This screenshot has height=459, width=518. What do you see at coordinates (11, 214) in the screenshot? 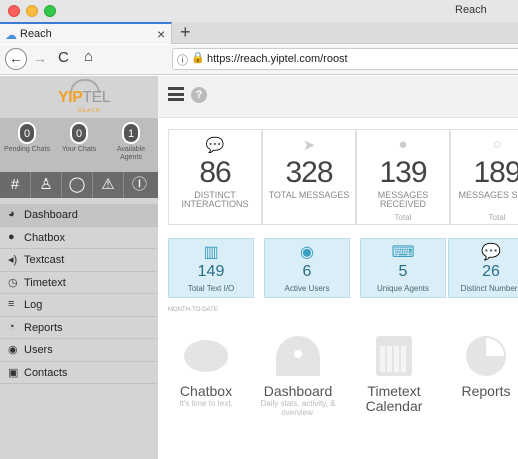
I see `dashboard-icon: ◕` at bounding box center [11, 214].